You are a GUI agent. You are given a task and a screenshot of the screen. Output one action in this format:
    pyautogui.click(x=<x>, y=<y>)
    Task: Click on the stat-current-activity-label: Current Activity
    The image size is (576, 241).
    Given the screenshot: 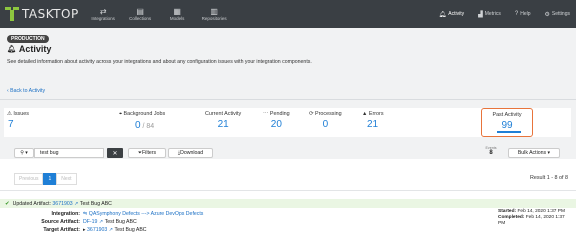 What is the action you would take?
    pyautogui.click(x=223, y=114)
    